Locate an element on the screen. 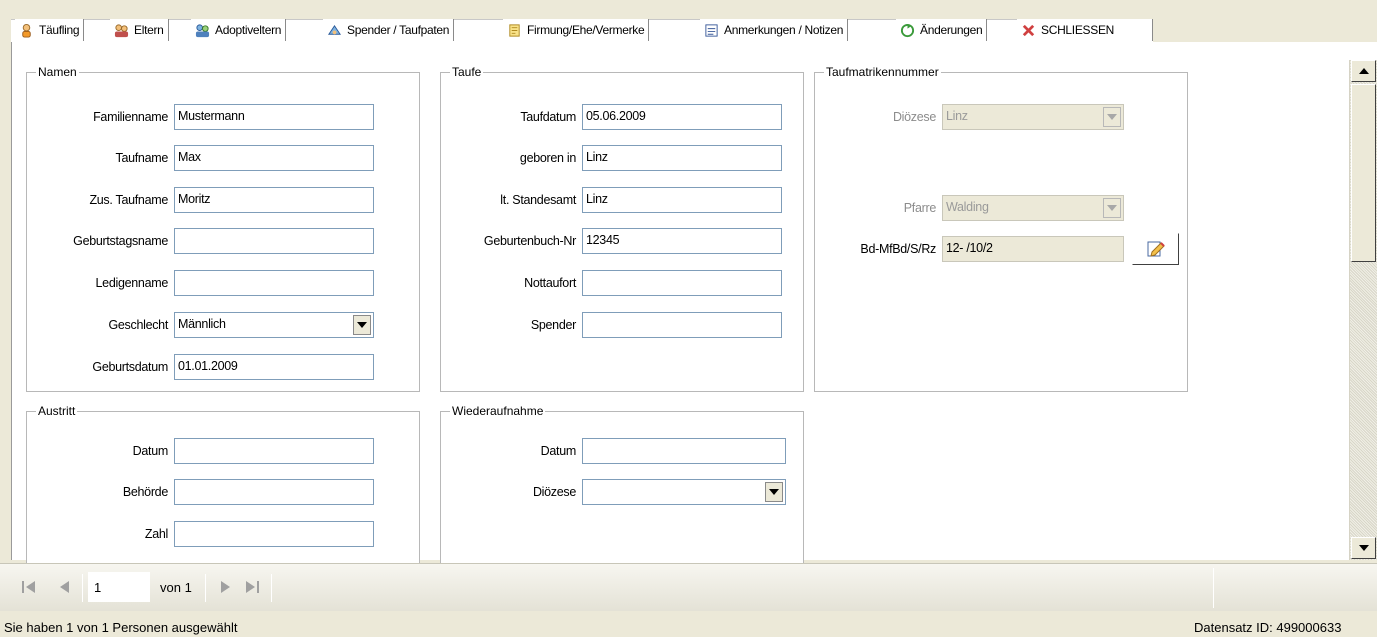  spender-field is located at coordinates (682, 325).